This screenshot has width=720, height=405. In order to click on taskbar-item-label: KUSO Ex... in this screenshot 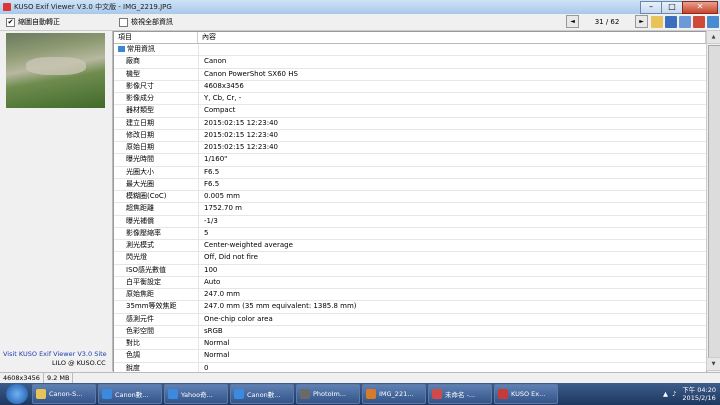, I will do `click(528, 394)`.